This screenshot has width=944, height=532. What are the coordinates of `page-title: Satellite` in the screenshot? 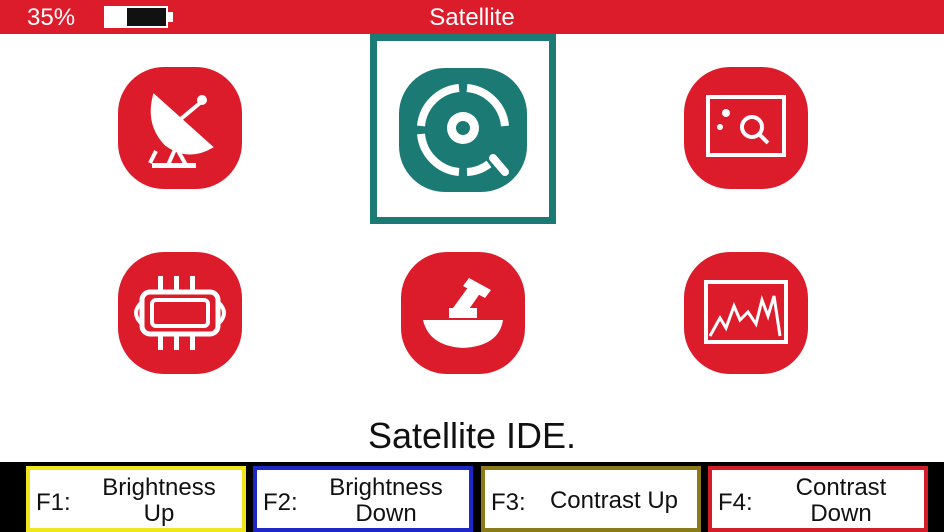 It's located at (472, 17).